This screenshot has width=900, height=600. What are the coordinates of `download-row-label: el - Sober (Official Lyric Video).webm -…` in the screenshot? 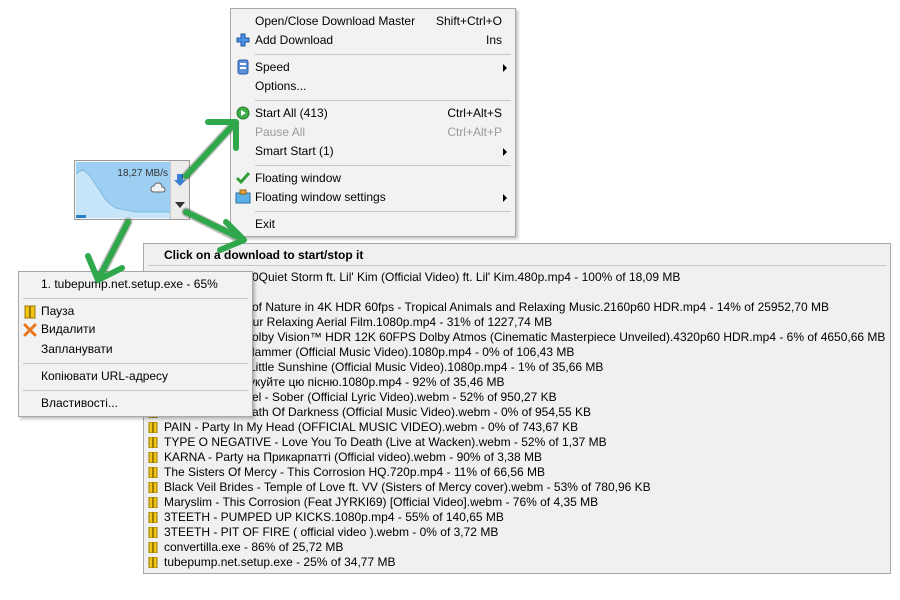 It's located at (404, 397).